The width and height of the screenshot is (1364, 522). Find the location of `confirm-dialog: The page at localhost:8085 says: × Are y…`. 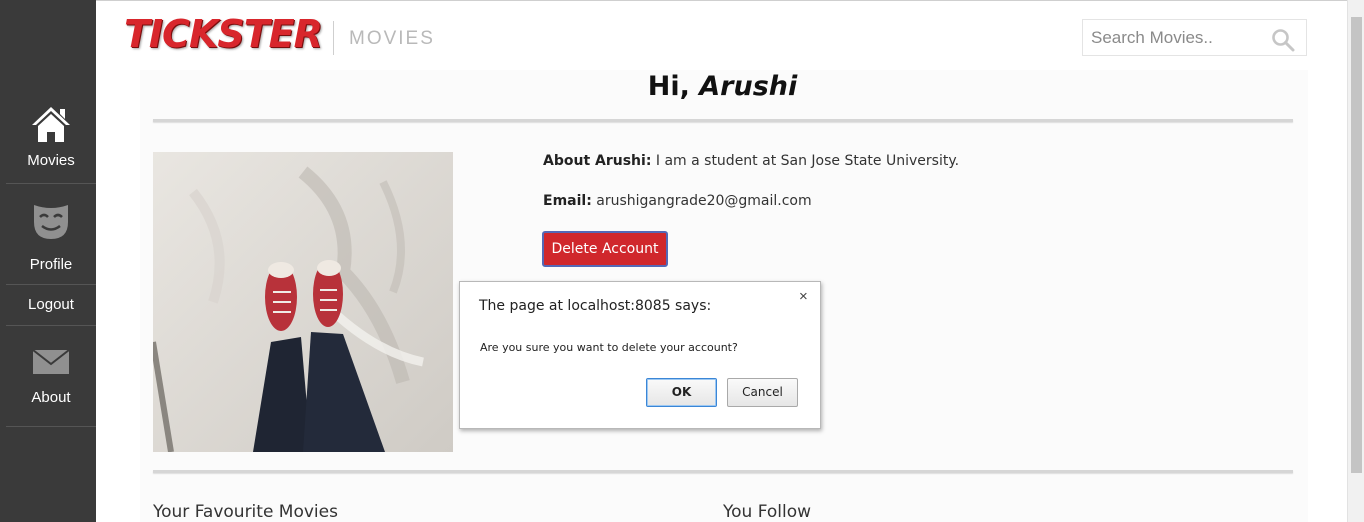

confirm-dialog: The page at localhost:8085 says: × Are y… is located at coordinates (640, 355).